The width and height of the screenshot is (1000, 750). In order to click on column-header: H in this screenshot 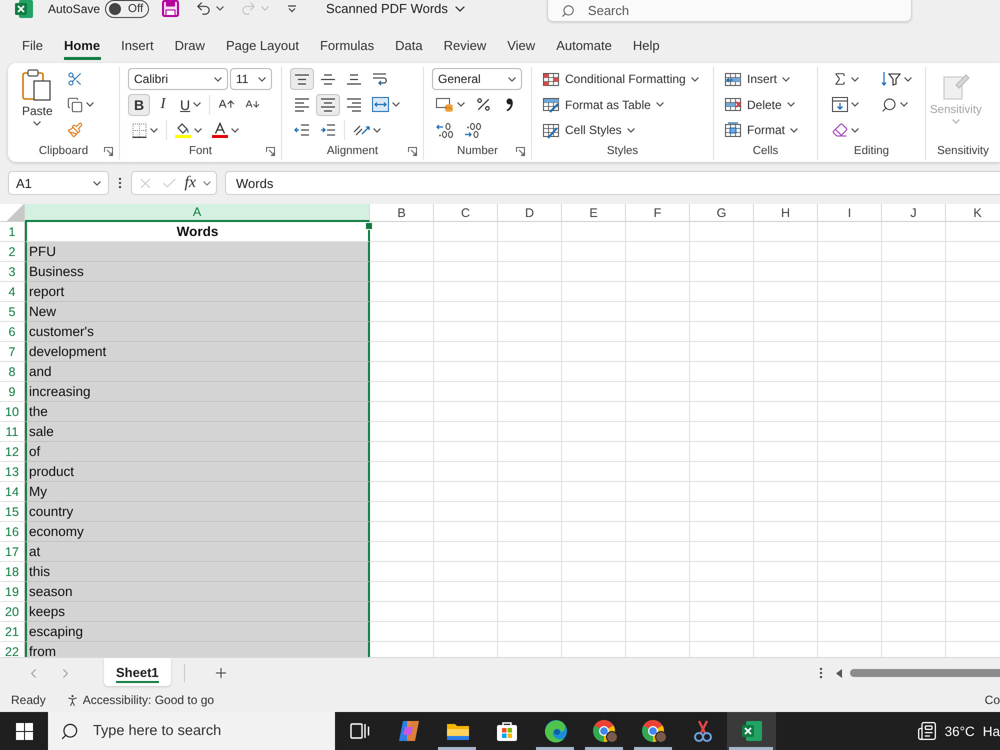, I will do `click(786, 213)`.